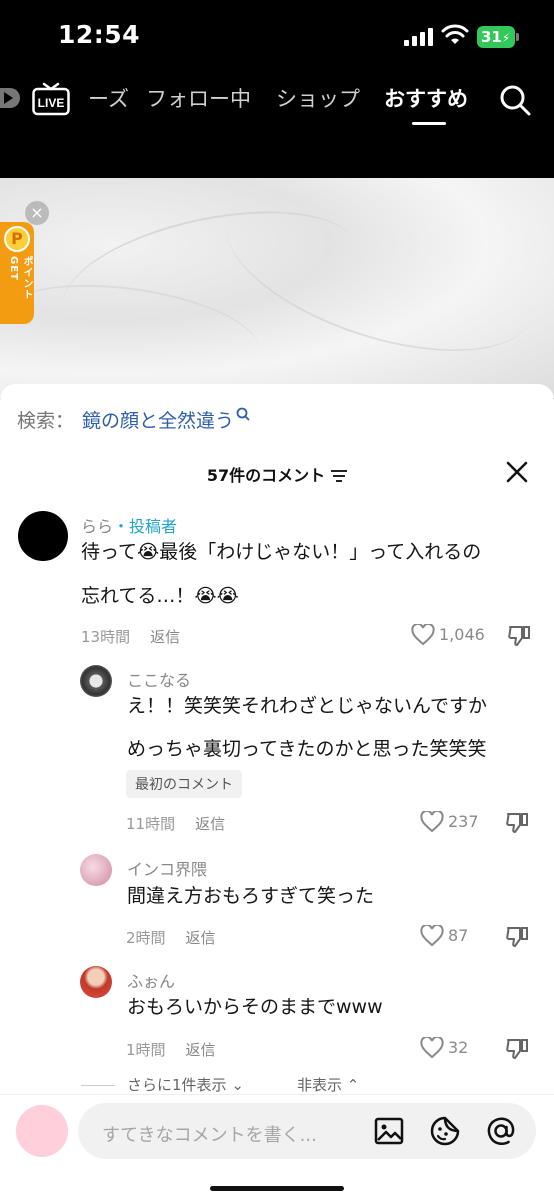 Image resolution: width=554 pixels, height=1199 pixels. What do you see at coordinates (445, 1131) in the screenshot?
I see `emoji-sticker-icon` at bounding box center [445, 1131].